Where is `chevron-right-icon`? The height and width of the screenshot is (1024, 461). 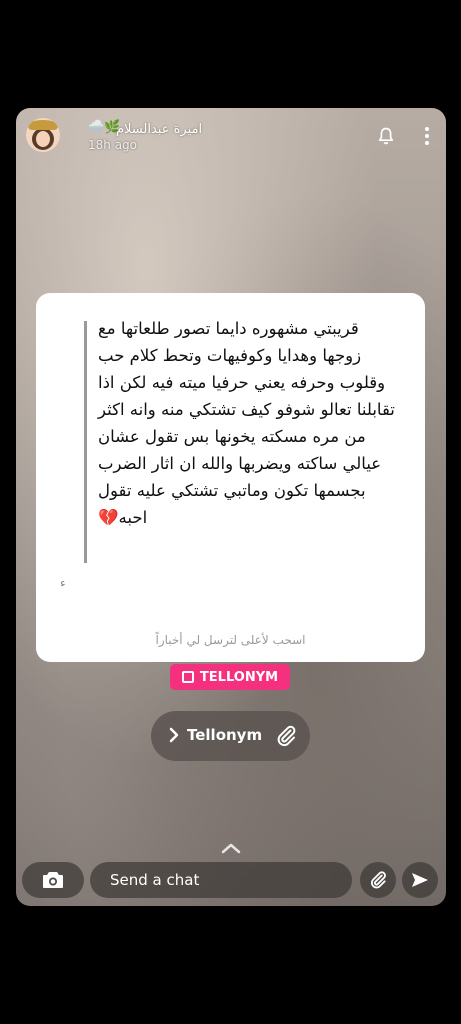 chevron-right-icon is located at coordinates (174, 735).